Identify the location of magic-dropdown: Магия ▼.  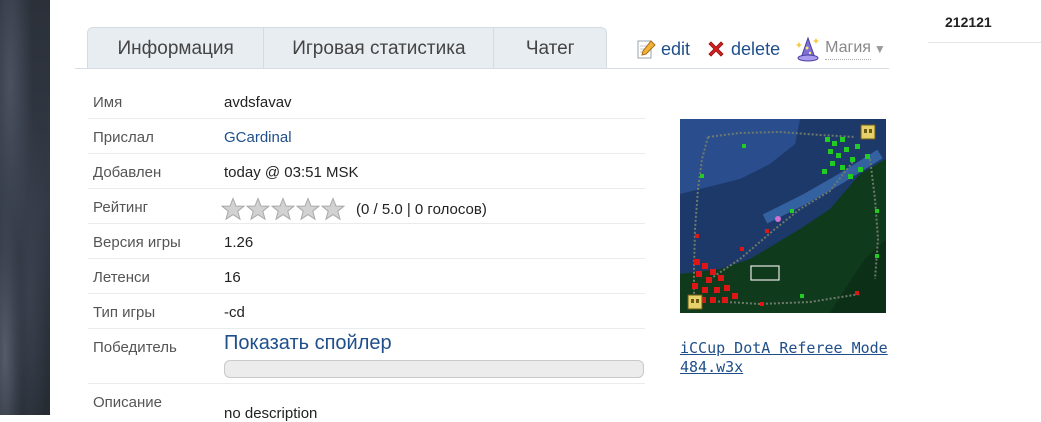
(841, 49).